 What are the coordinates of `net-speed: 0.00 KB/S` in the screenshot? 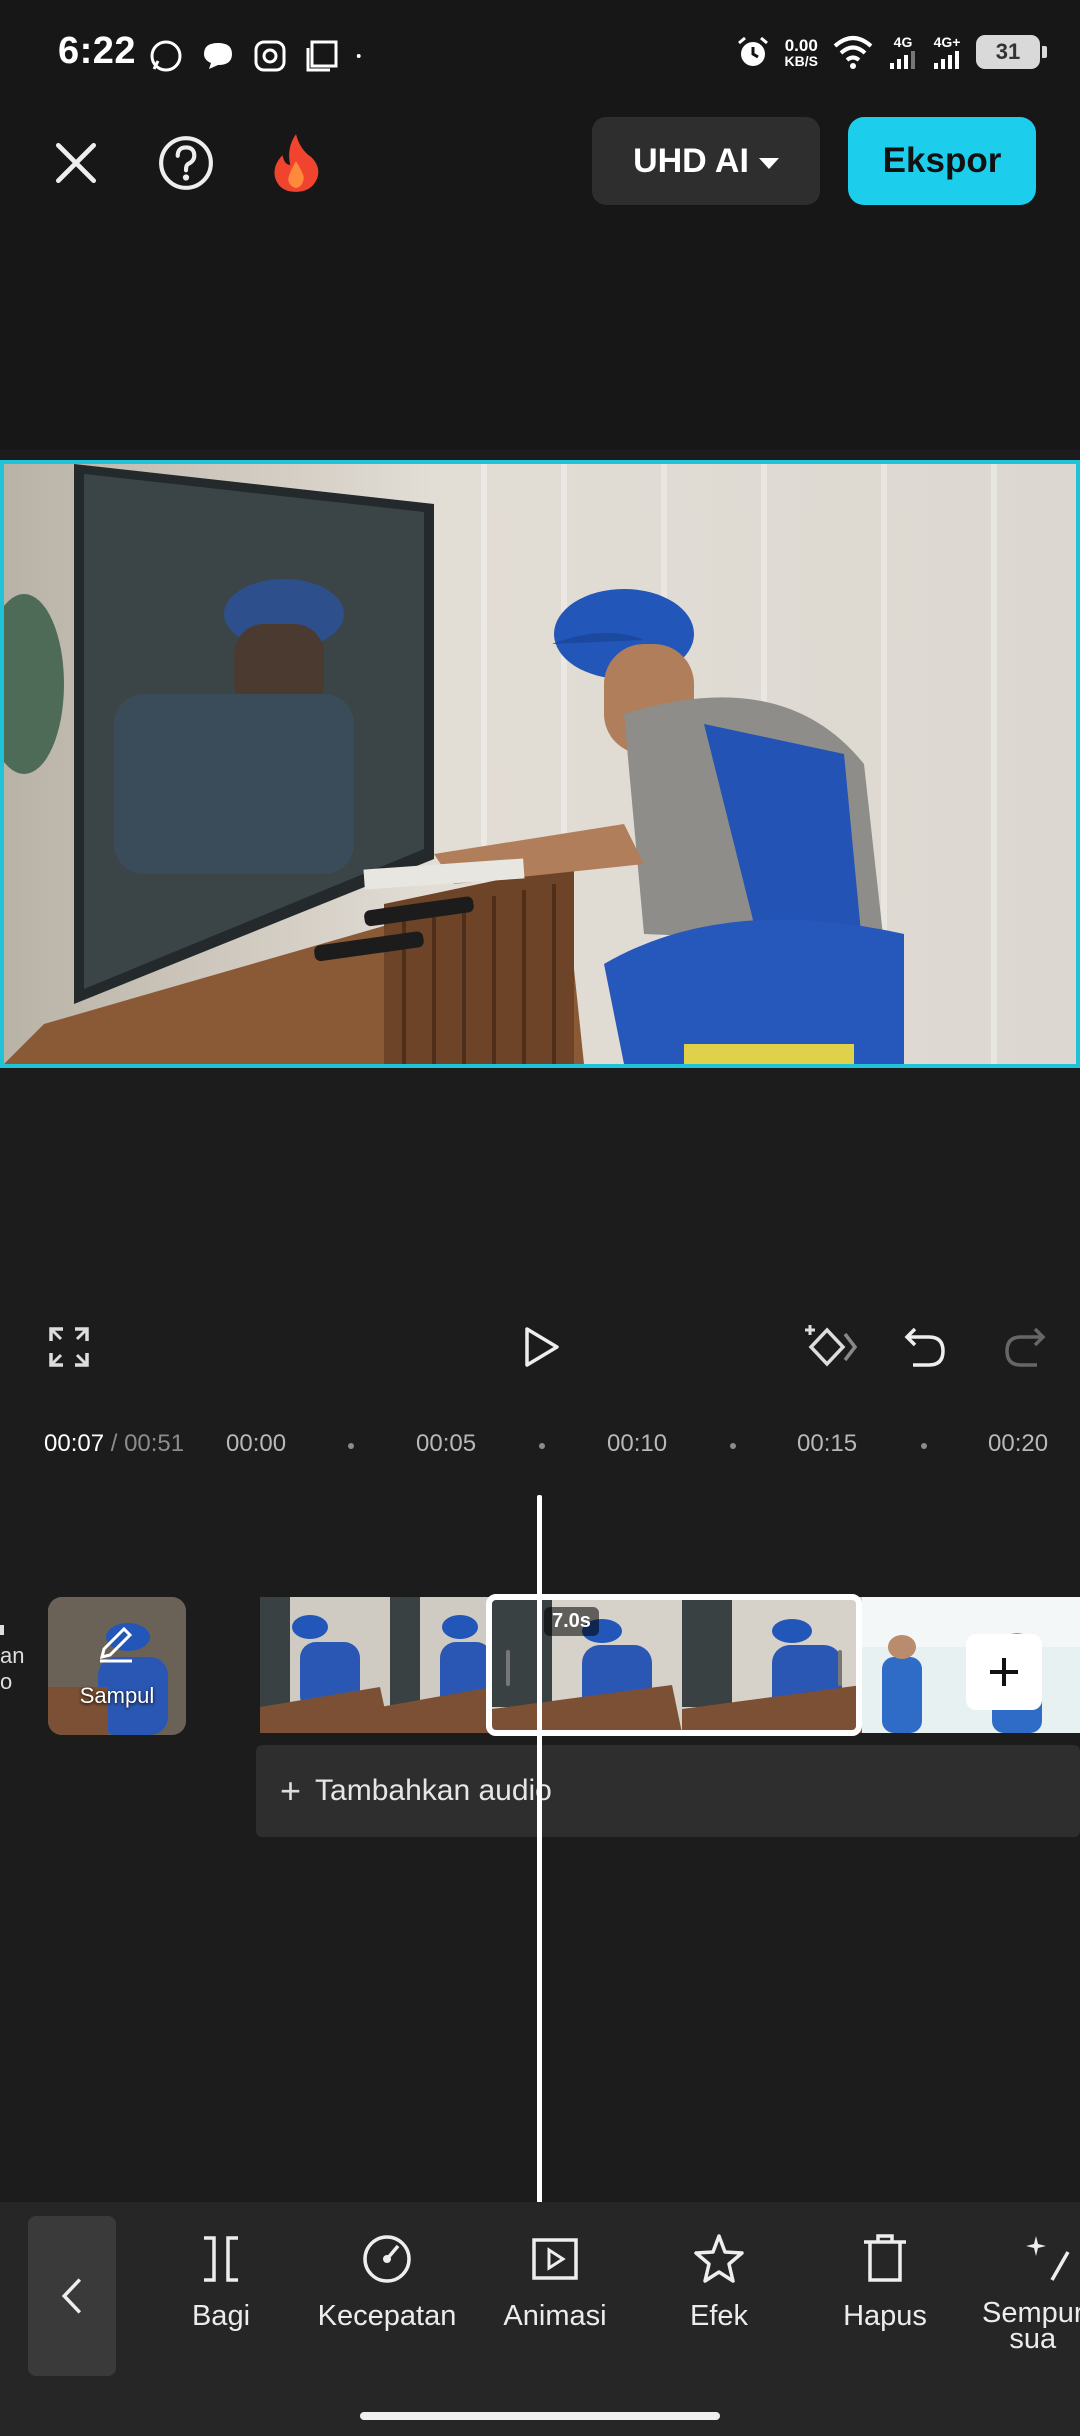 It's located at (801, 52).